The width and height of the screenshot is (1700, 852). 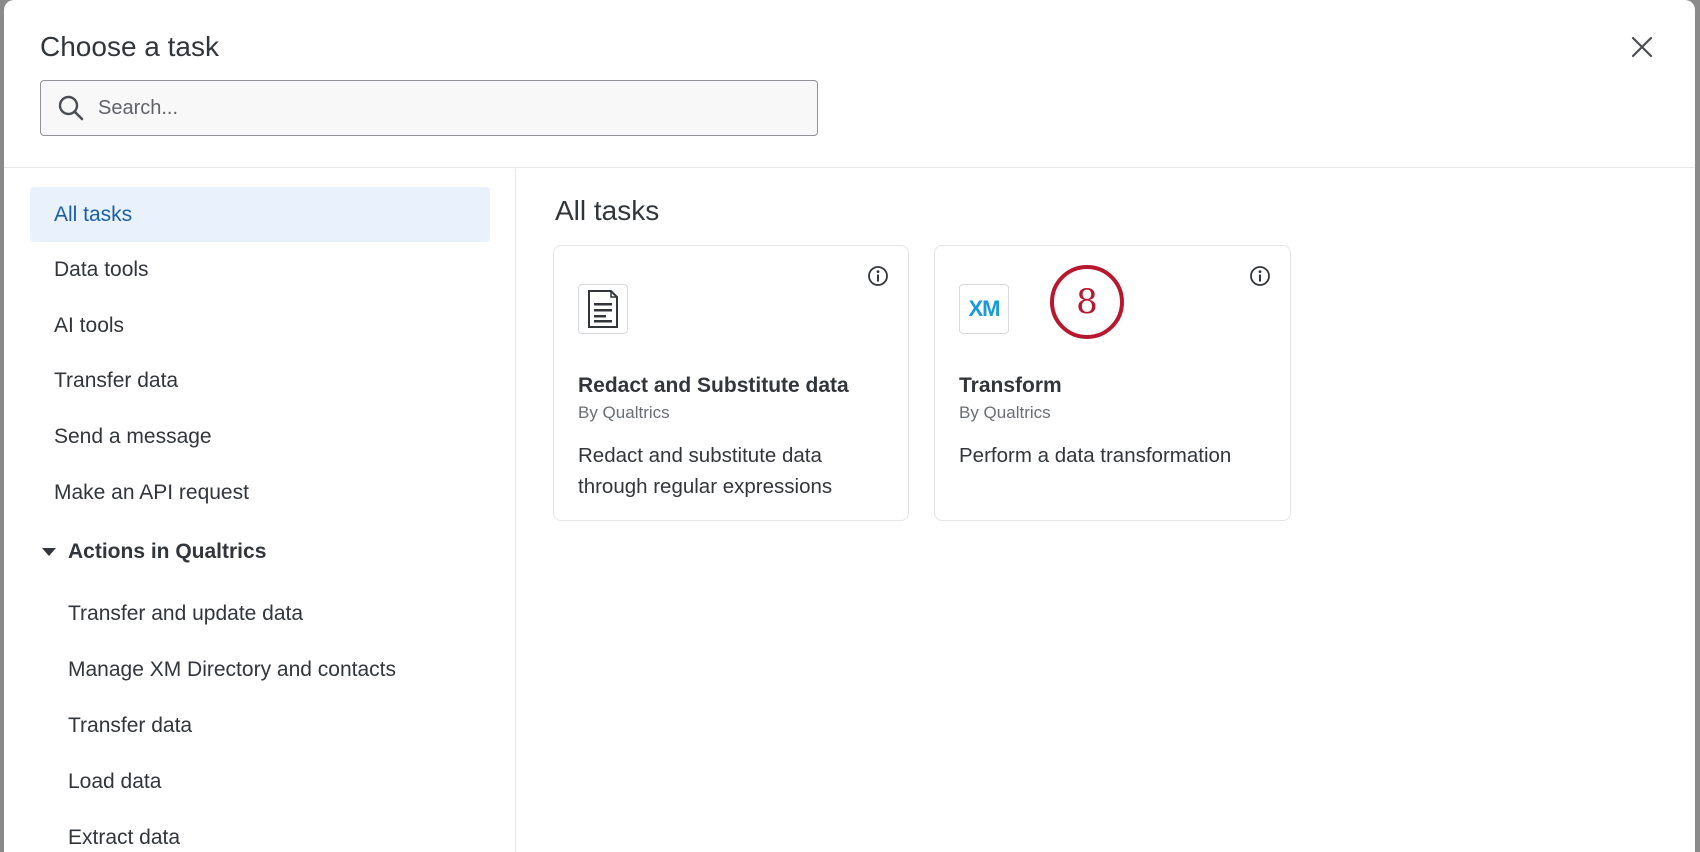 What do you see at coordinates (423, 108) in the screenshot?
I see `search-input` at bounding box center [423, 108].